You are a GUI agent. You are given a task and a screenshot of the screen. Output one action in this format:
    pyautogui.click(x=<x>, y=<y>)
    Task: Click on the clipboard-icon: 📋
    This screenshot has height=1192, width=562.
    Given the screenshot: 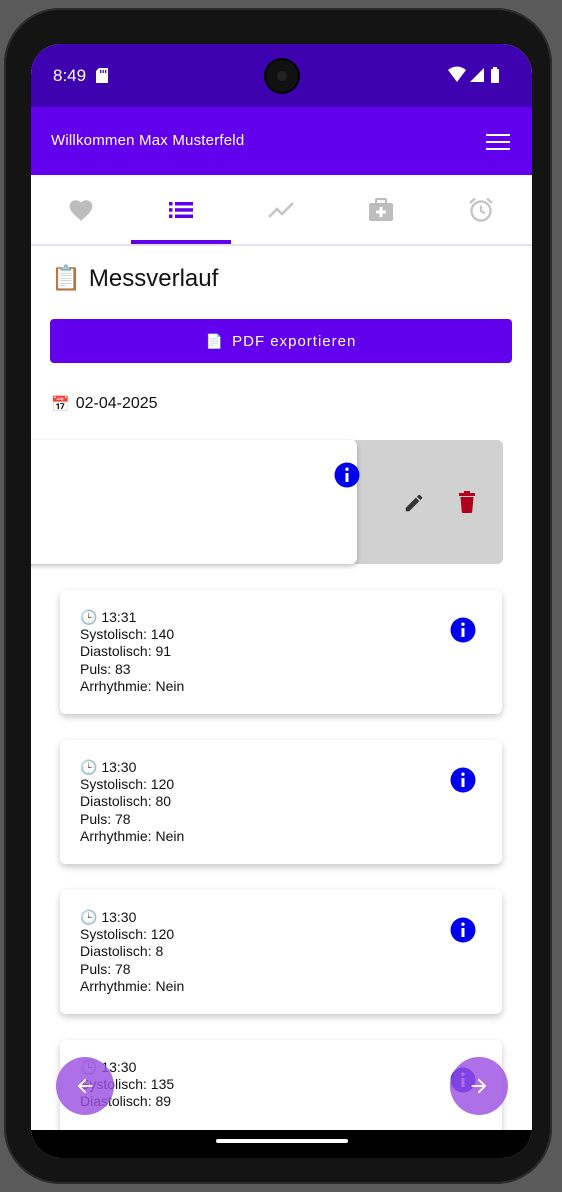 What is the action you would take?
    pyautogui.click(x=66, y=278)
    